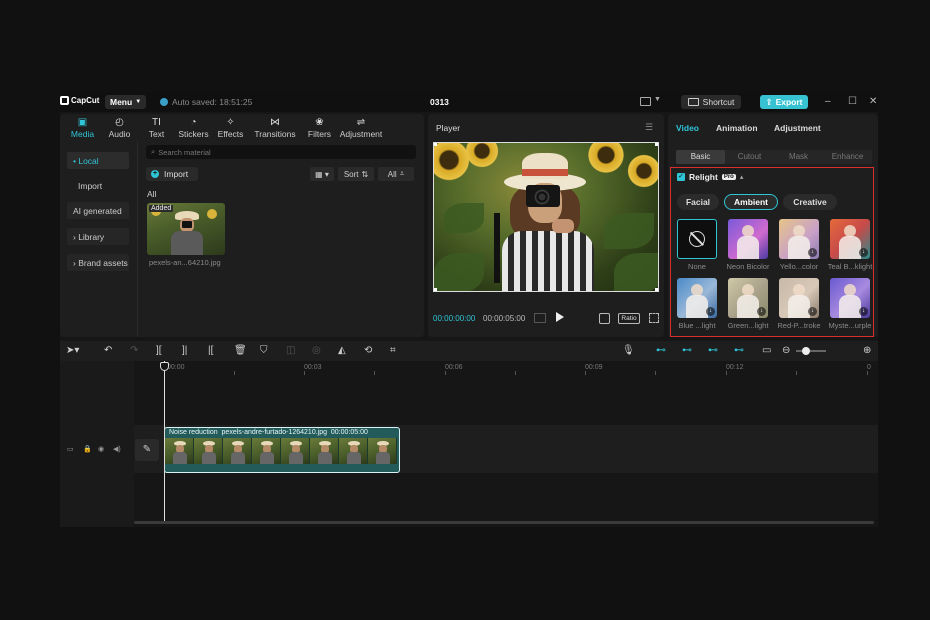  Describe the element at coordinates (661, 351) in the screenshot. I see `link-main-track-icon: ⊷` at that location.